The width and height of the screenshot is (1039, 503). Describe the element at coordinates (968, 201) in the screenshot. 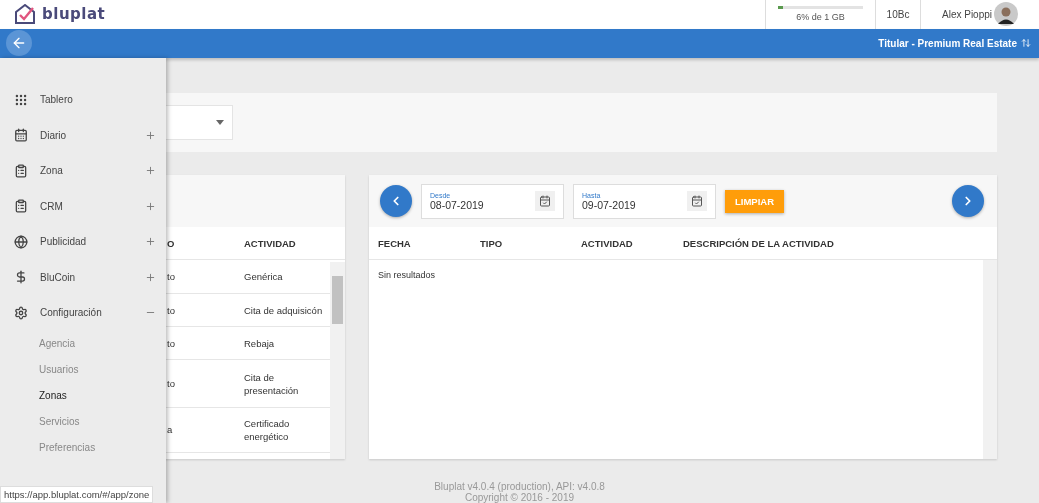

I see `next-button` at that location.